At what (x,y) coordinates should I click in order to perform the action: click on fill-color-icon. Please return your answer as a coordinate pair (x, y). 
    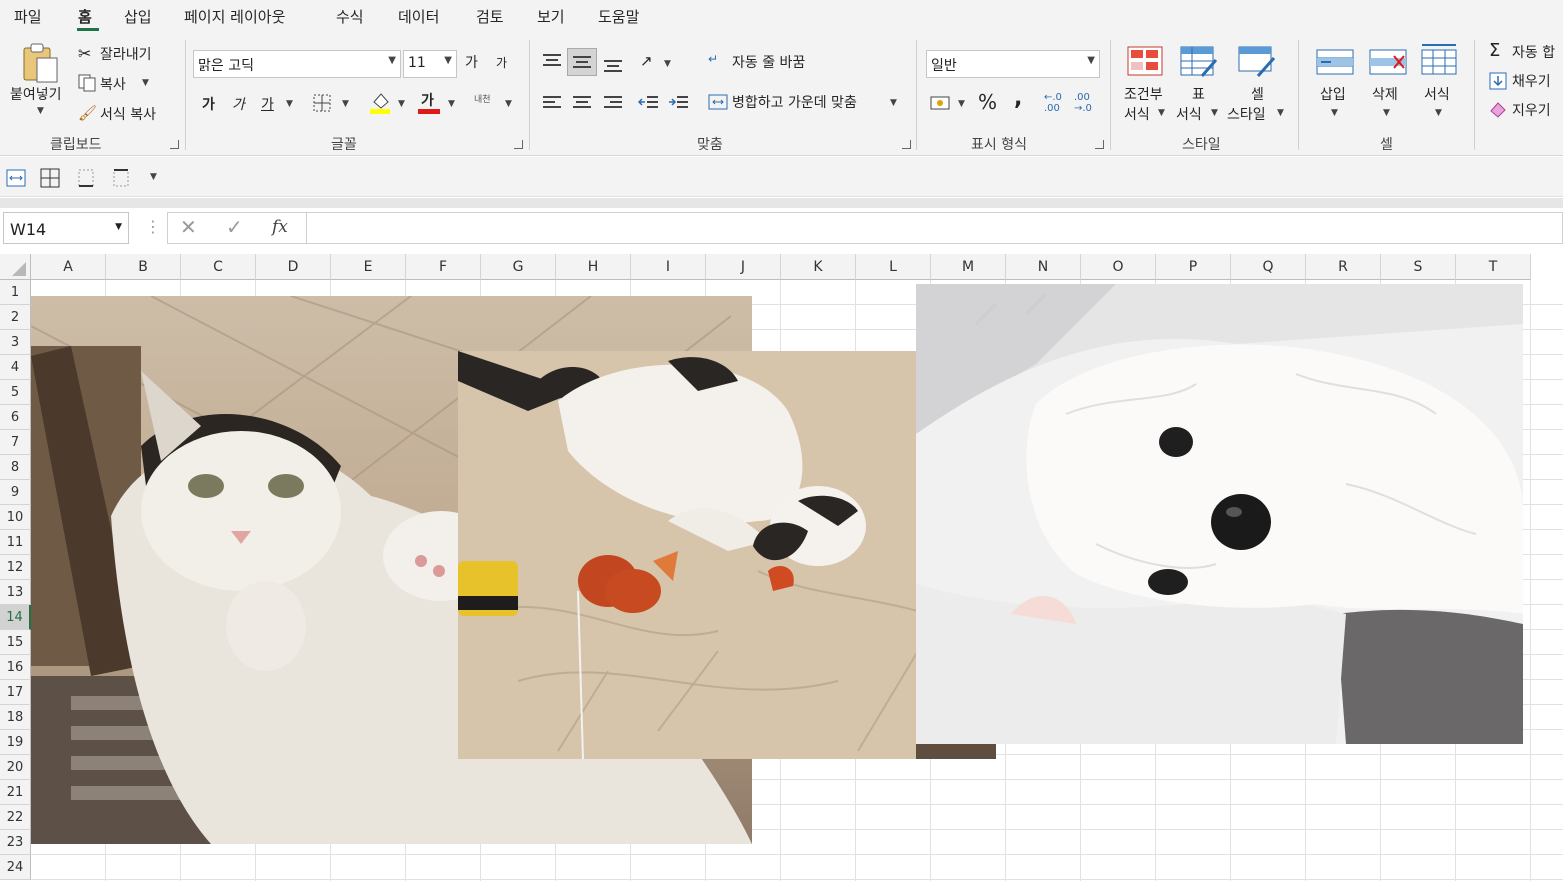
    Looking at the image, I should click on (381, 104).